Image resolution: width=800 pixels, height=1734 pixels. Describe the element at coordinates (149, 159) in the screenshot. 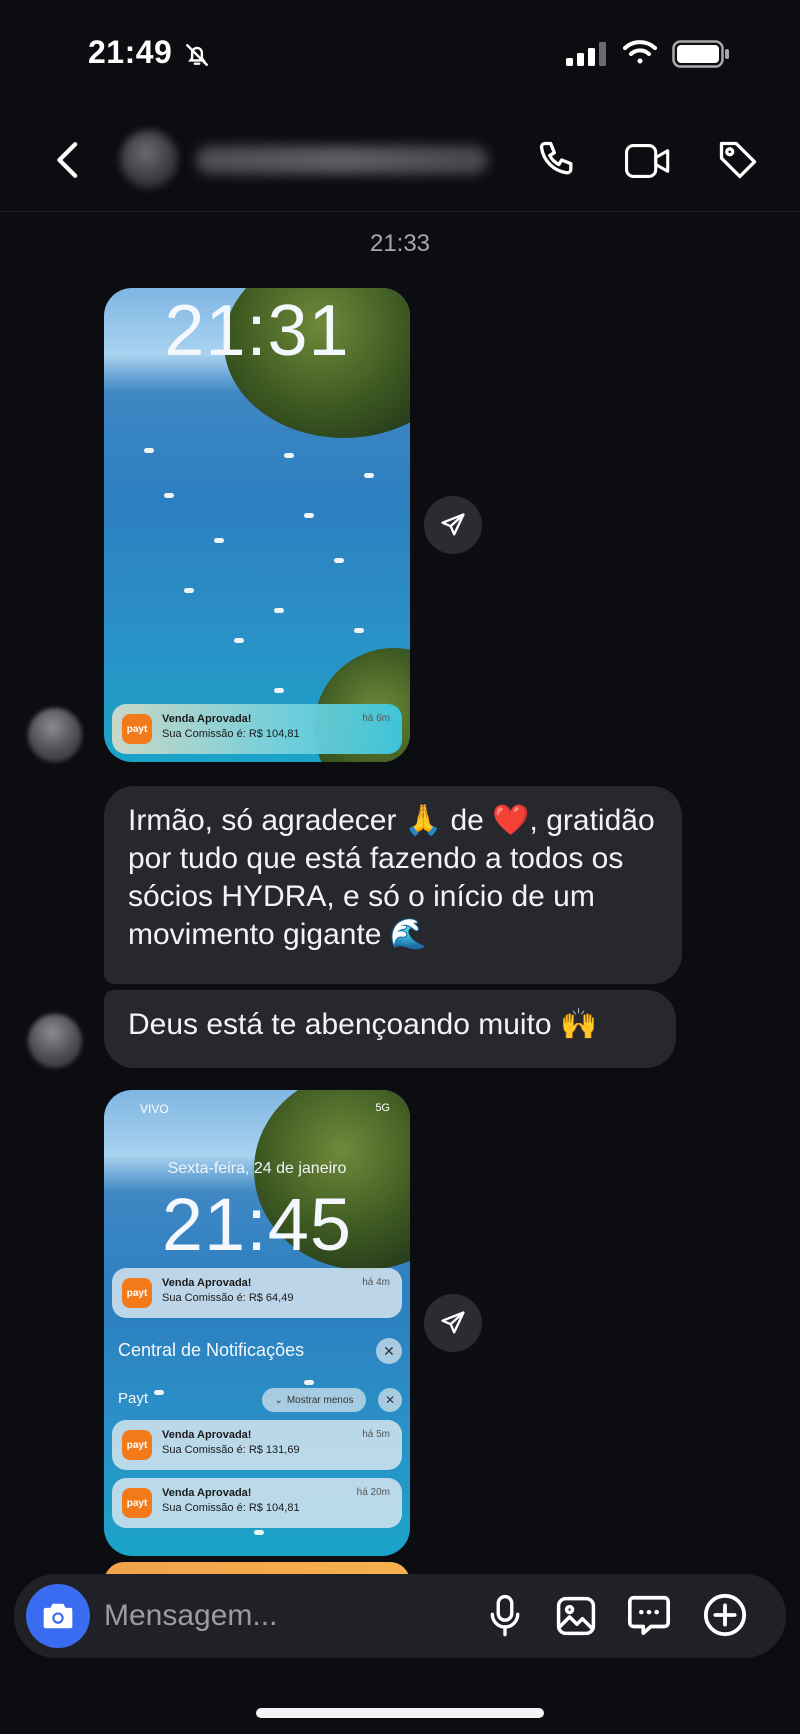

I see `contact-avatar` at that location.